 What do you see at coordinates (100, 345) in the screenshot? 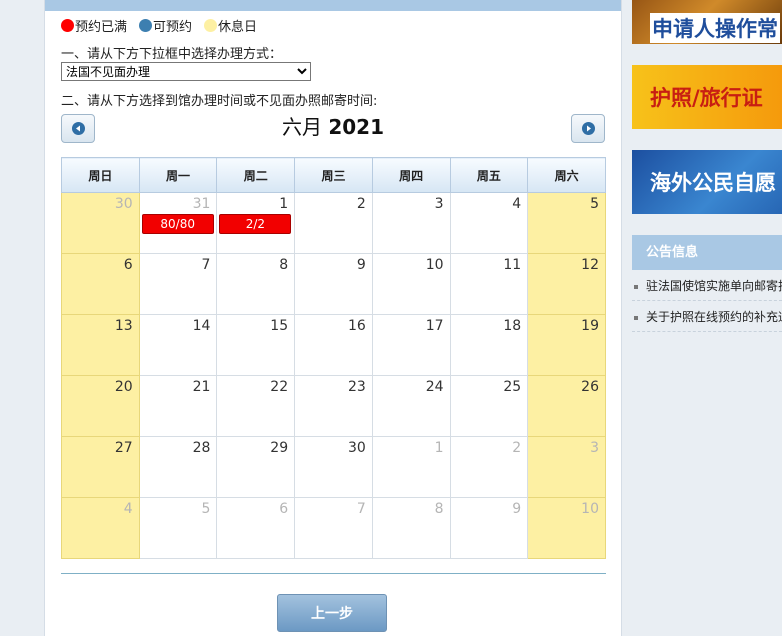
I see `day-cell: 13` at bounding box center [100, 345].